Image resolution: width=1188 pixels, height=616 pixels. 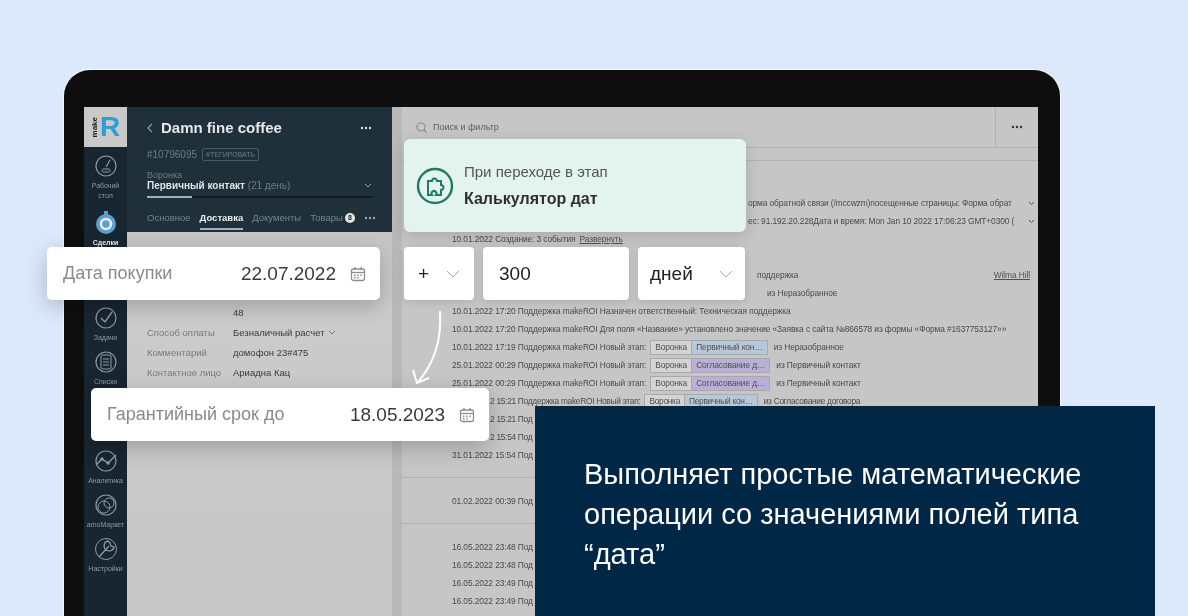 What do you see at coordinates (172, 154) in the screenshot?
I see `lead-id: #10796095` at bounding box center [172, 154].